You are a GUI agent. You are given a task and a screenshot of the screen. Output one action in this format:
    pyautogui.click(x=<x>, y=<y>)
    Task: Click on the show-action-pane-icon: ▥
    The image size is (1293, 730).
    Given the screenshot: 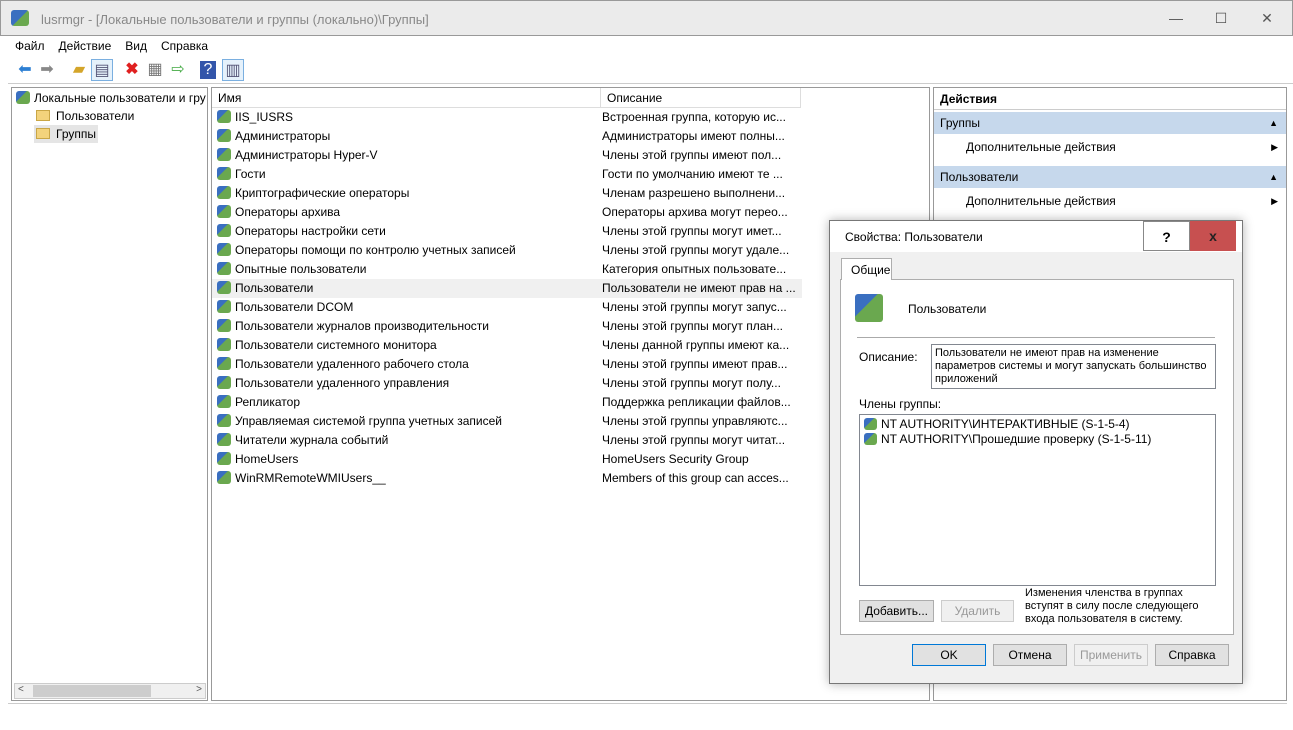 What is the action you would take?
    pyautogui.click(x=233, y=70)
    